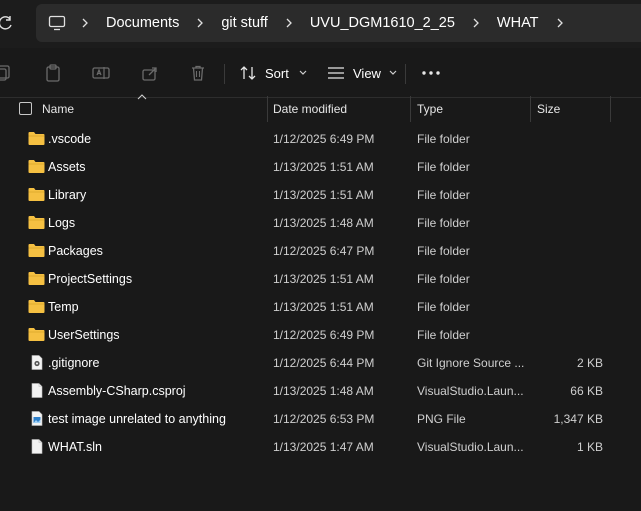 The height and width of the screenshot is (511, 641). I want to click on breadcrumb-item: UVU_DGM1610_2_25, so click(377, 23).